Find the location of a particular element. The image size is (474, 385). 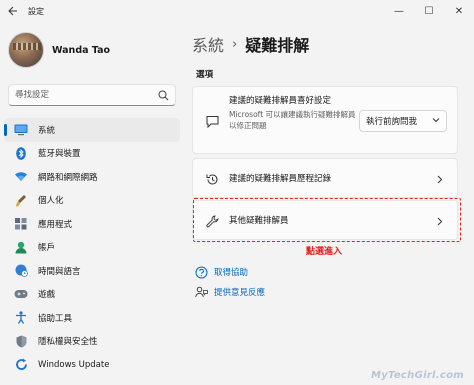

preferences-dropdown: 執行前詢問我 is located at coordinates (403, 121).